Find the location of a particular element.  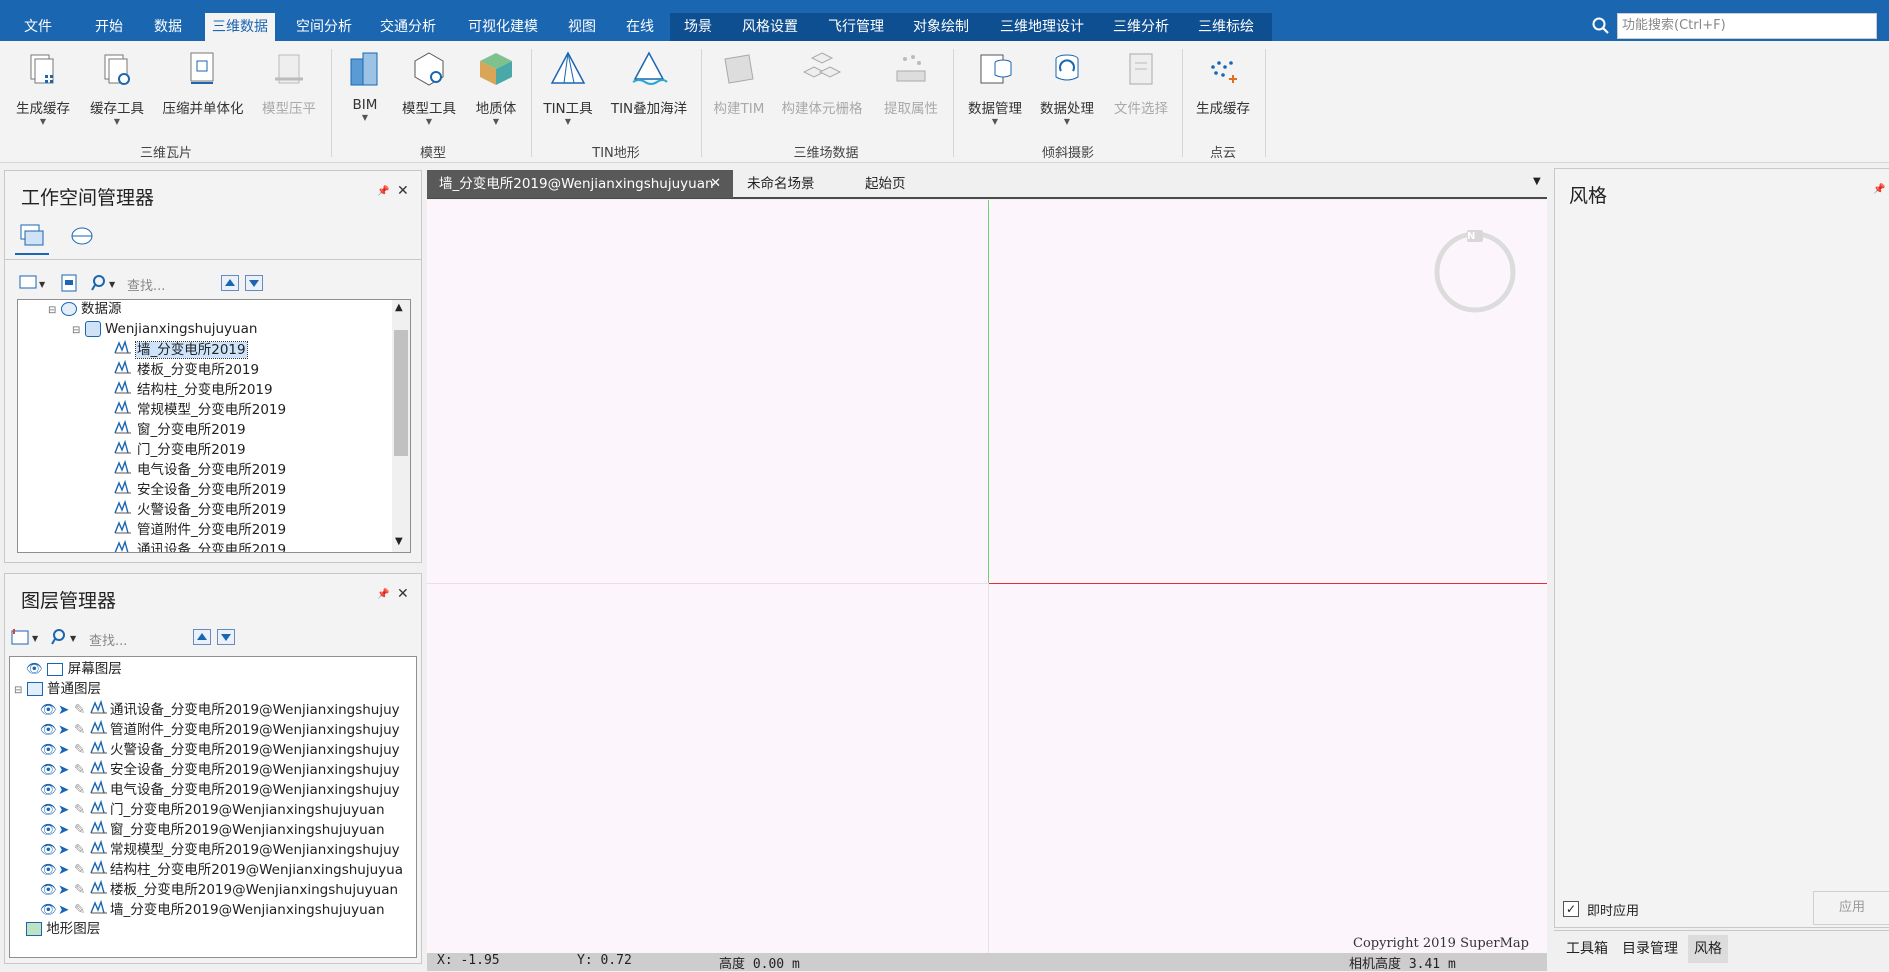

tree-item-dataset: 结构柱_分变电所2019 is located at coordinates (194, 388).